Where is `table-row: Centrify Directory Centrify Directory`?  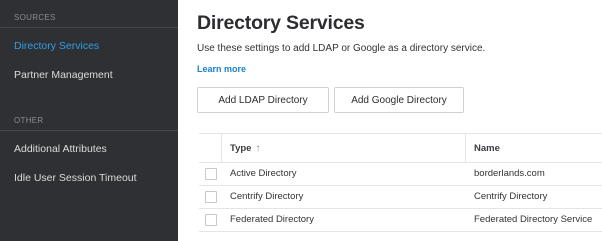 table-row: Centrify Directory Centrify Directory is located at coordinates (400, 197).